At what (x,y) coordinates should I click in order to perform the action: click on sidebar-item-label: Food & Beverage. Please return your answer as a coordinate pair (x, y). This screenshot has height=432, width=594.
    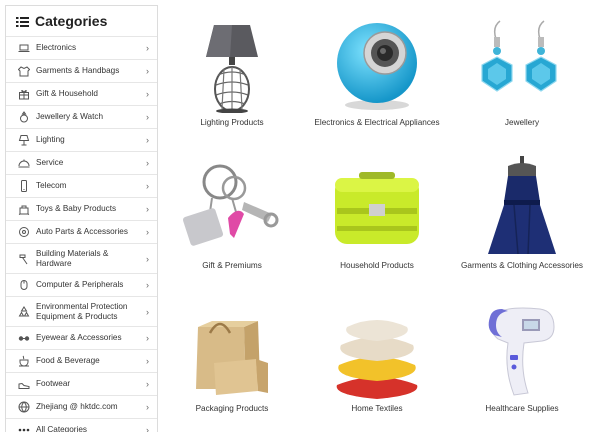
    Looking at the image, I should click on (68, 361).